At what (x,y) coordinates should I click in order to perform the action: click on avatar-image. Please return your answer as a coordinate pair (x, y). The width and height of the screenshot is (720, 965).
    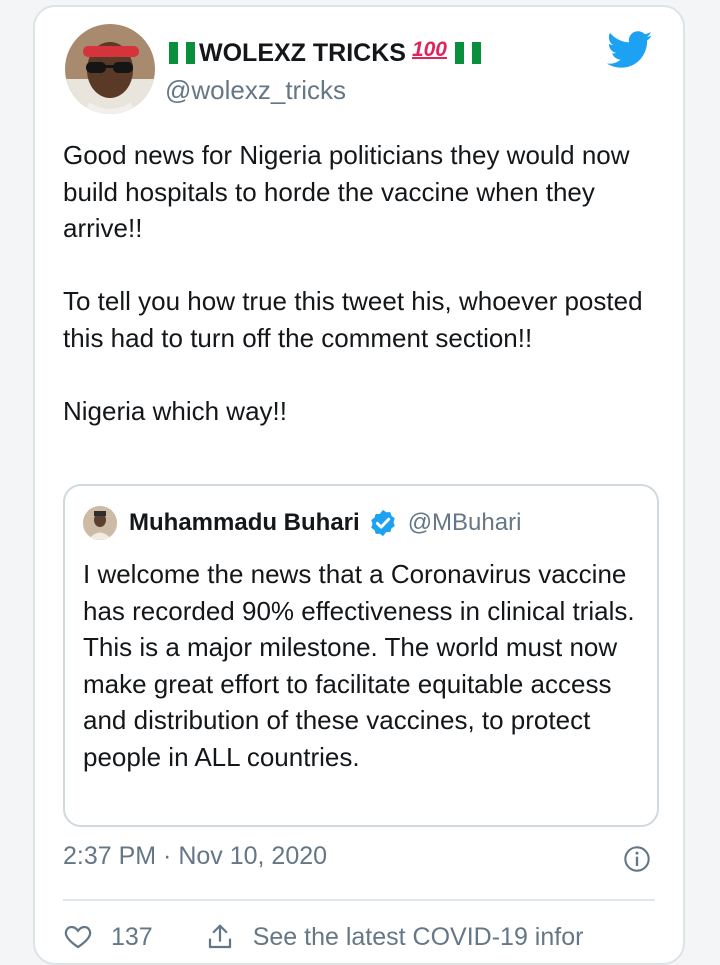
    Looking at the image, I should click on (110, 69).